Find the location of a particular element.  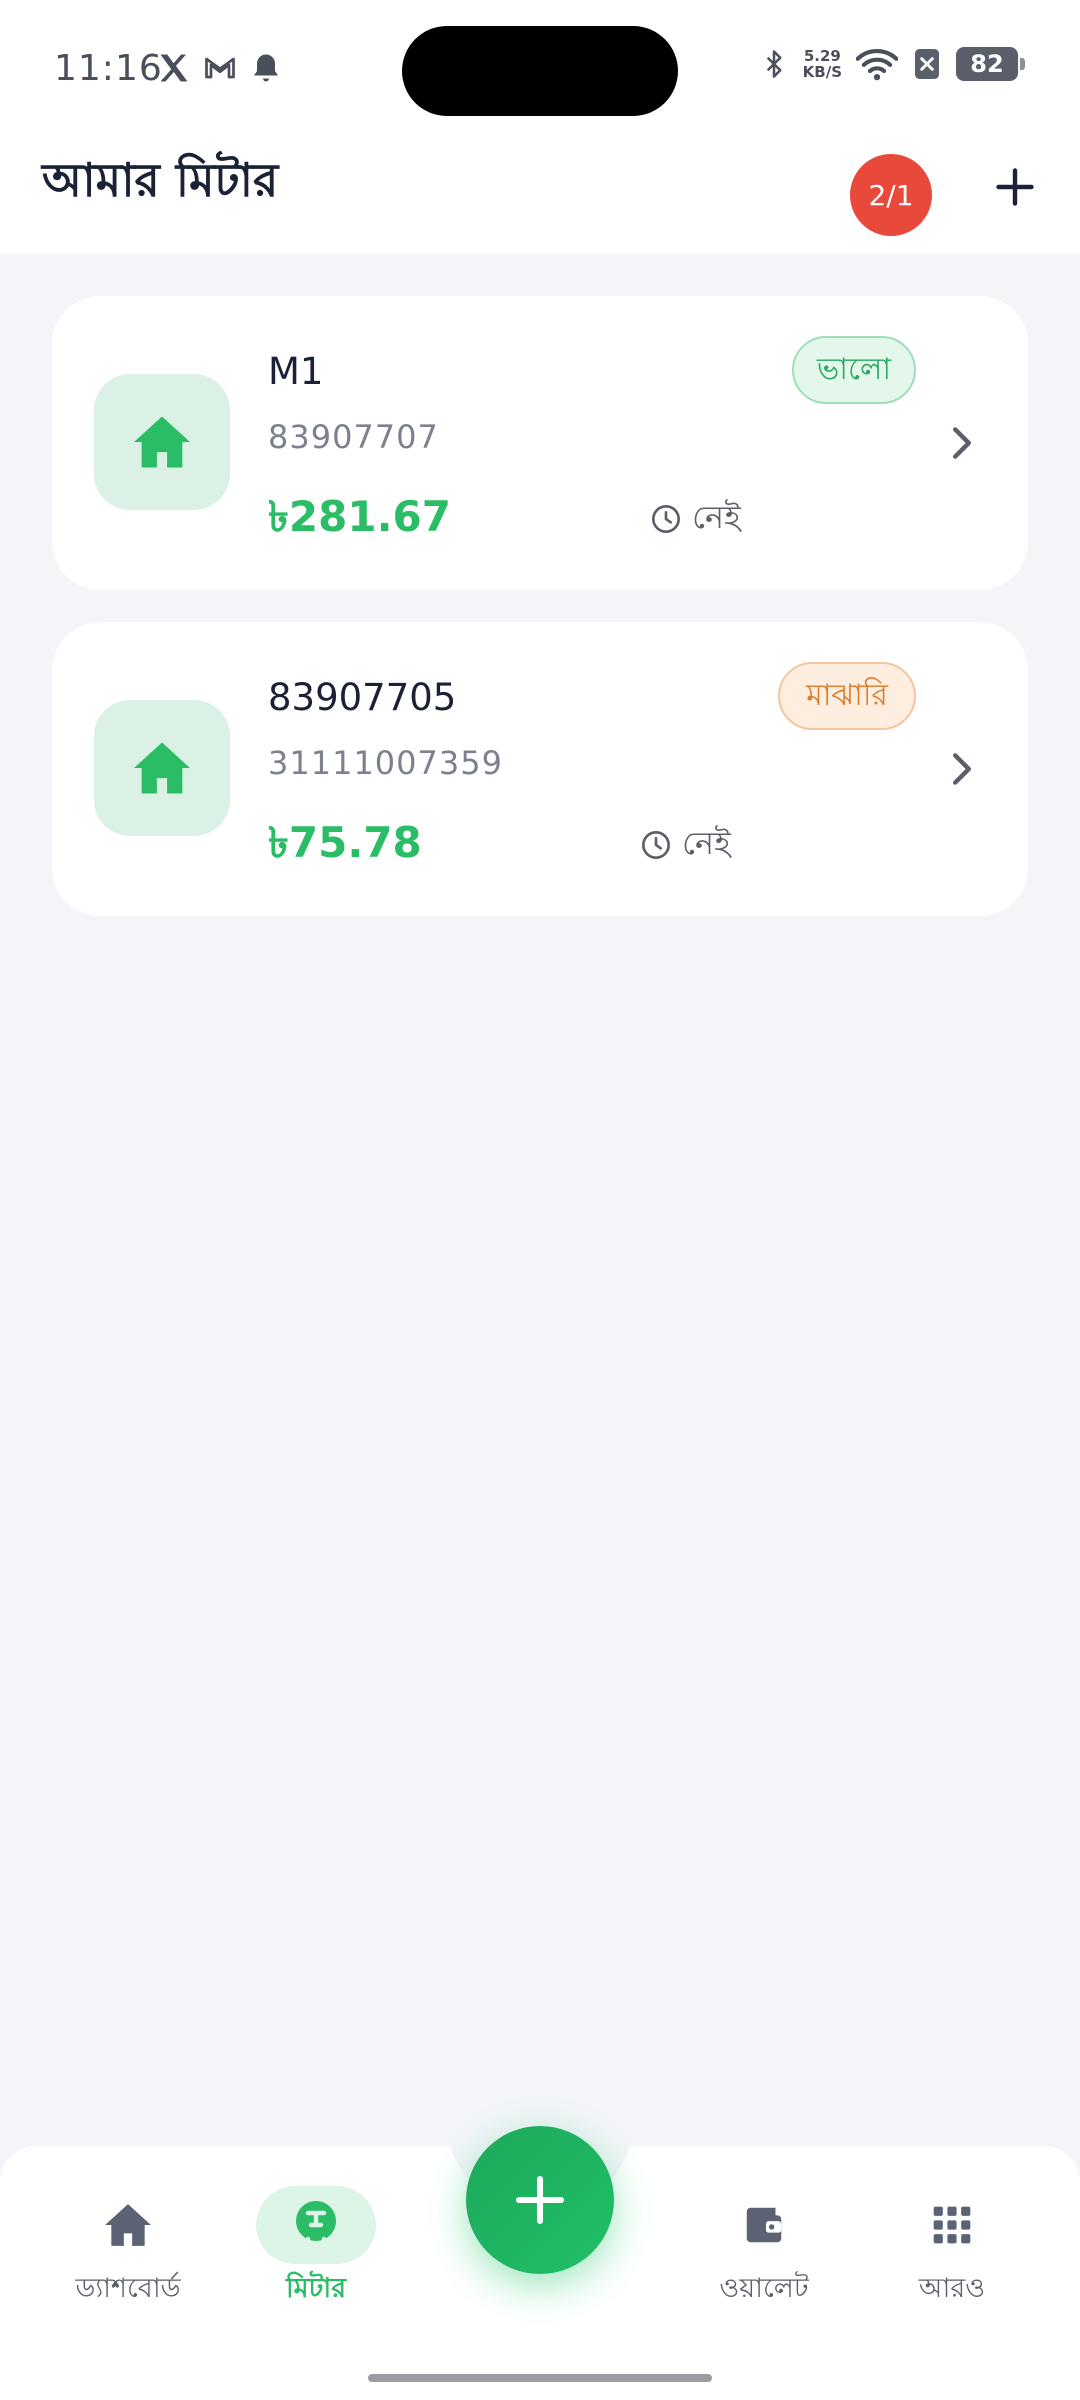

wallet-icon is located at coordinates (764, 2225).